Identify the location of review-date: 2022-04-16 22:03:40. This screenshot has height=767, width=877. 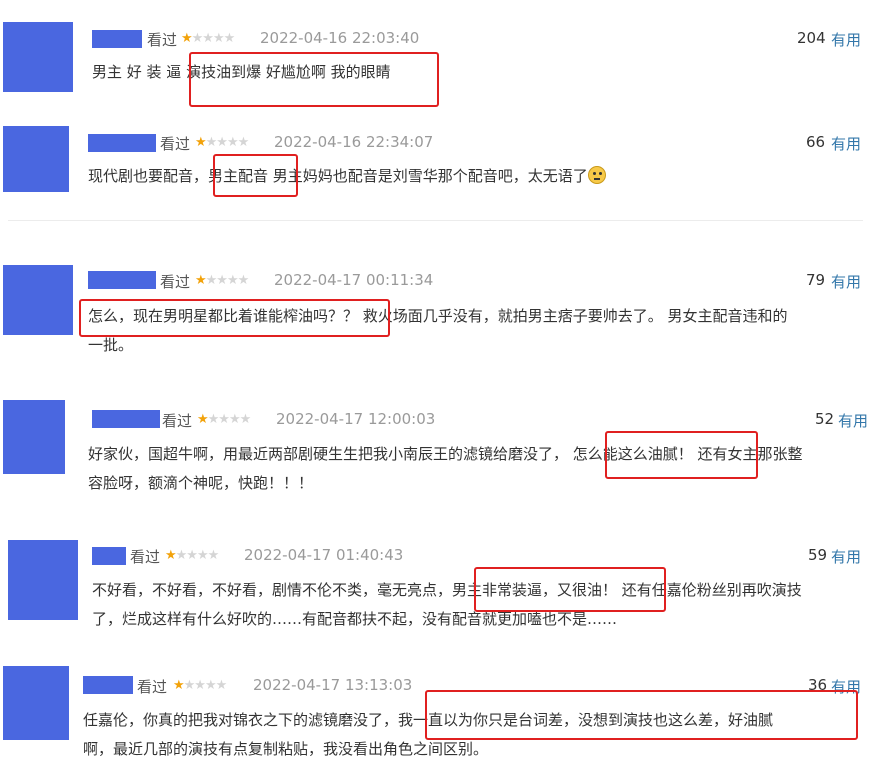
(340, 38).